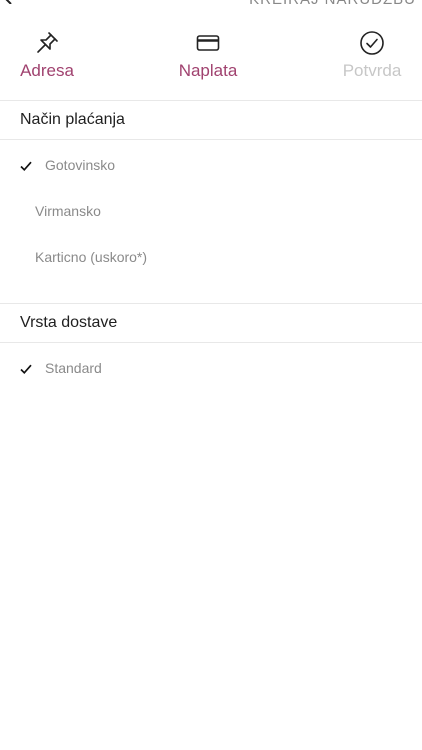 The width and height of the screenshot is (422, 750). I want to click on payment-option-gotovinsko: Gotovinsko, so click(211, 167).